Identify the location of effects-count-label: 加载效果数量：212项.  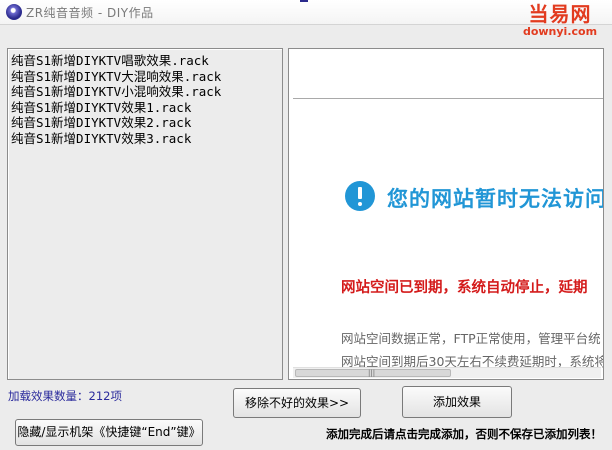
(65, 396).